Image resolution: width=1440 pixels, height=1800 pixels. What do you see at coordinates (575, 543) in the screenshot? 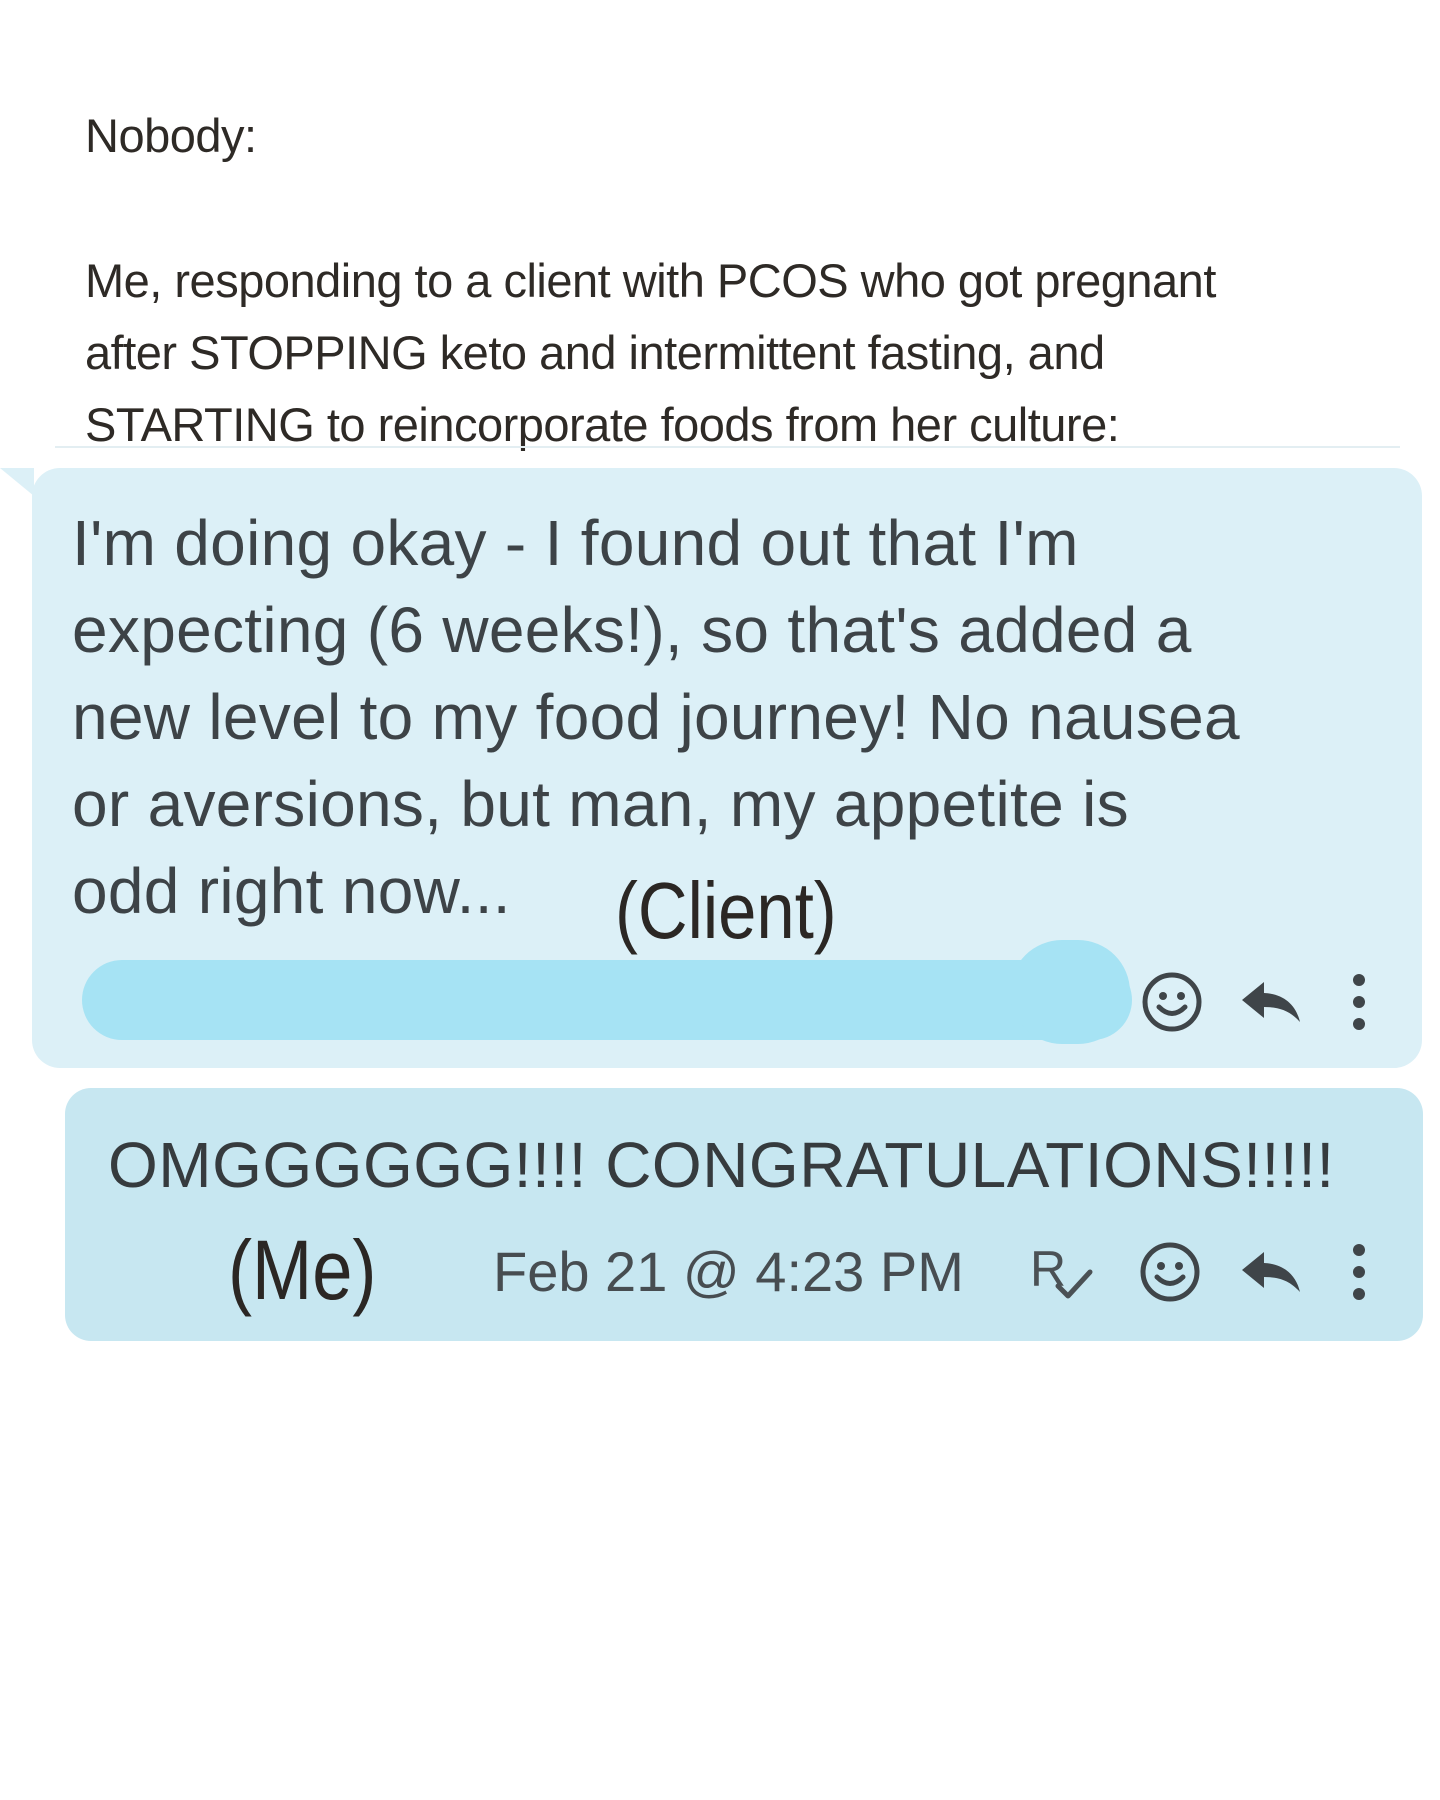
I see `client-message-line: I'm doing okay - I found out that I'm` at bounding box center [575, 543].